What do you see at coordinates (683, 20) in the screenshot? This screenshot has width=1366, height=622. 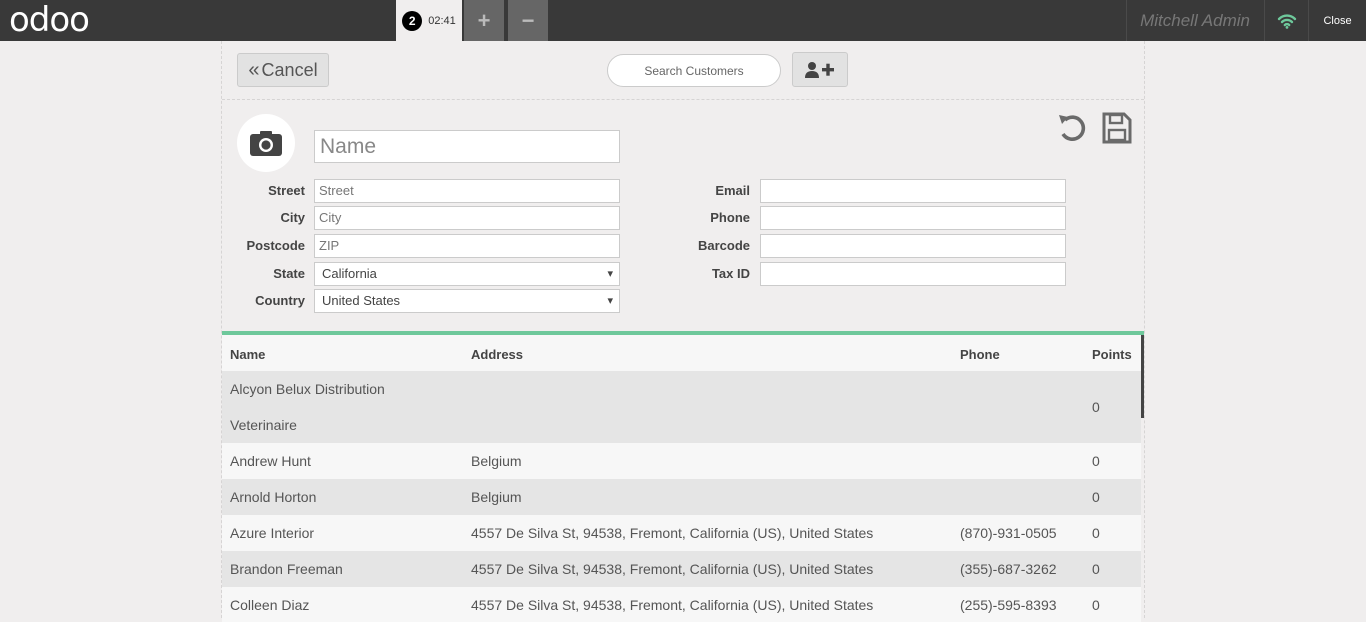 I see `top-bar: odoo 2 02:41 + − Mitchell Admin Close` at bounding box center [683, 20].